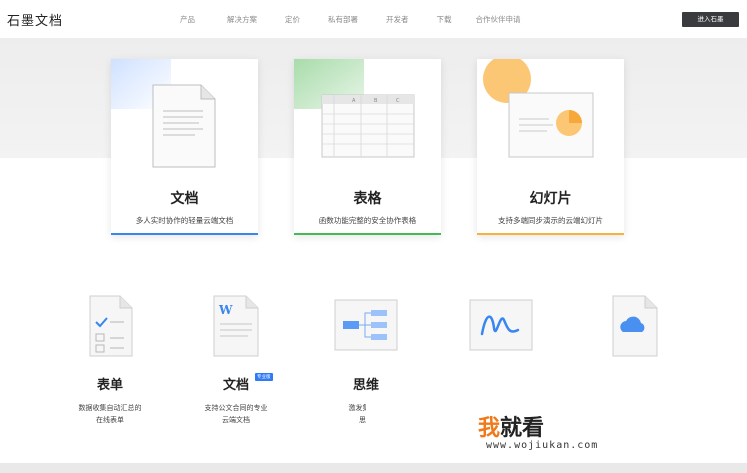 This screenshot has width=747, height=473. What do you see at coordinates (522, 428) in the screenshot?
I see `watermark-brand-b: 就看` at bounding box center [522, 428].